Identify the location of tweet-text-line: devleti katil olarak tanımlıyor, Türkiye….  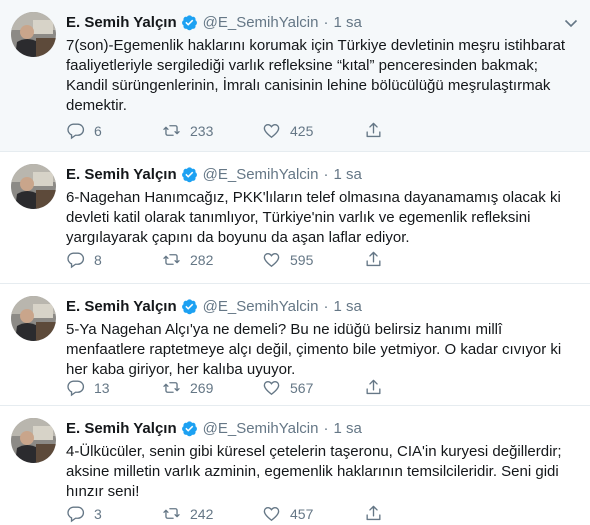
(298, 217).